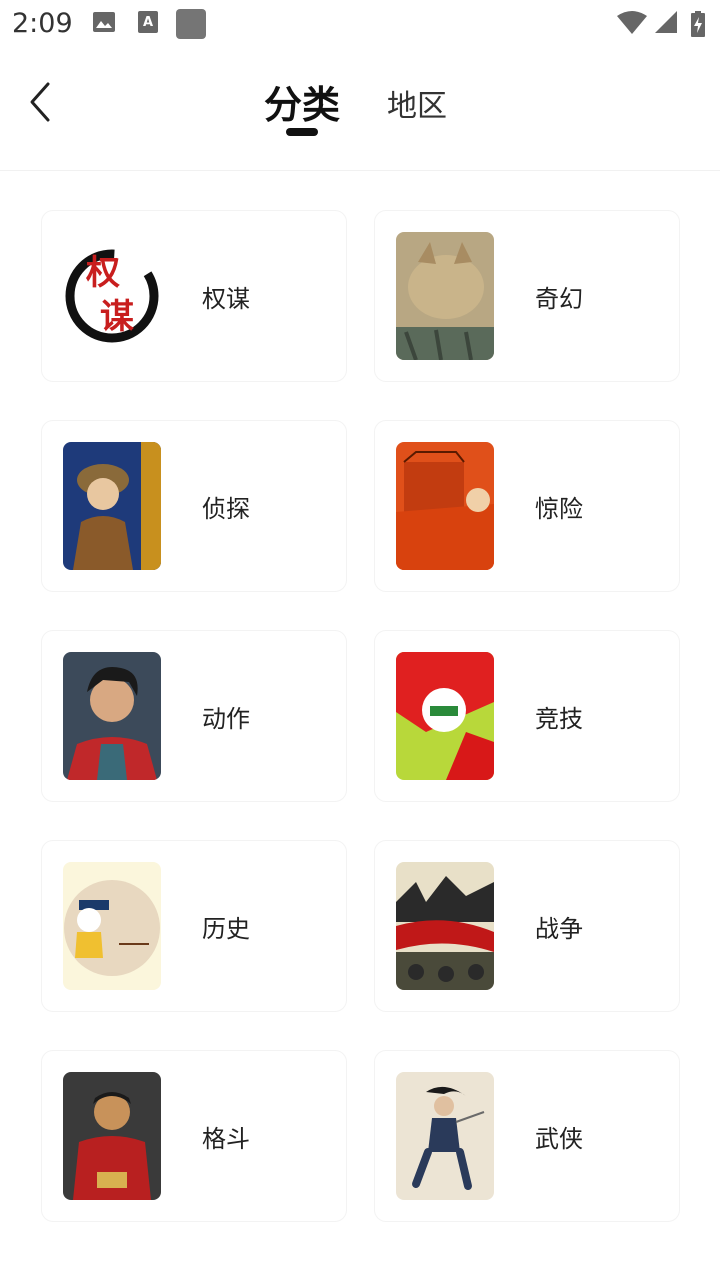  I want to click on a-notification-icon: A, so click(148, 22).